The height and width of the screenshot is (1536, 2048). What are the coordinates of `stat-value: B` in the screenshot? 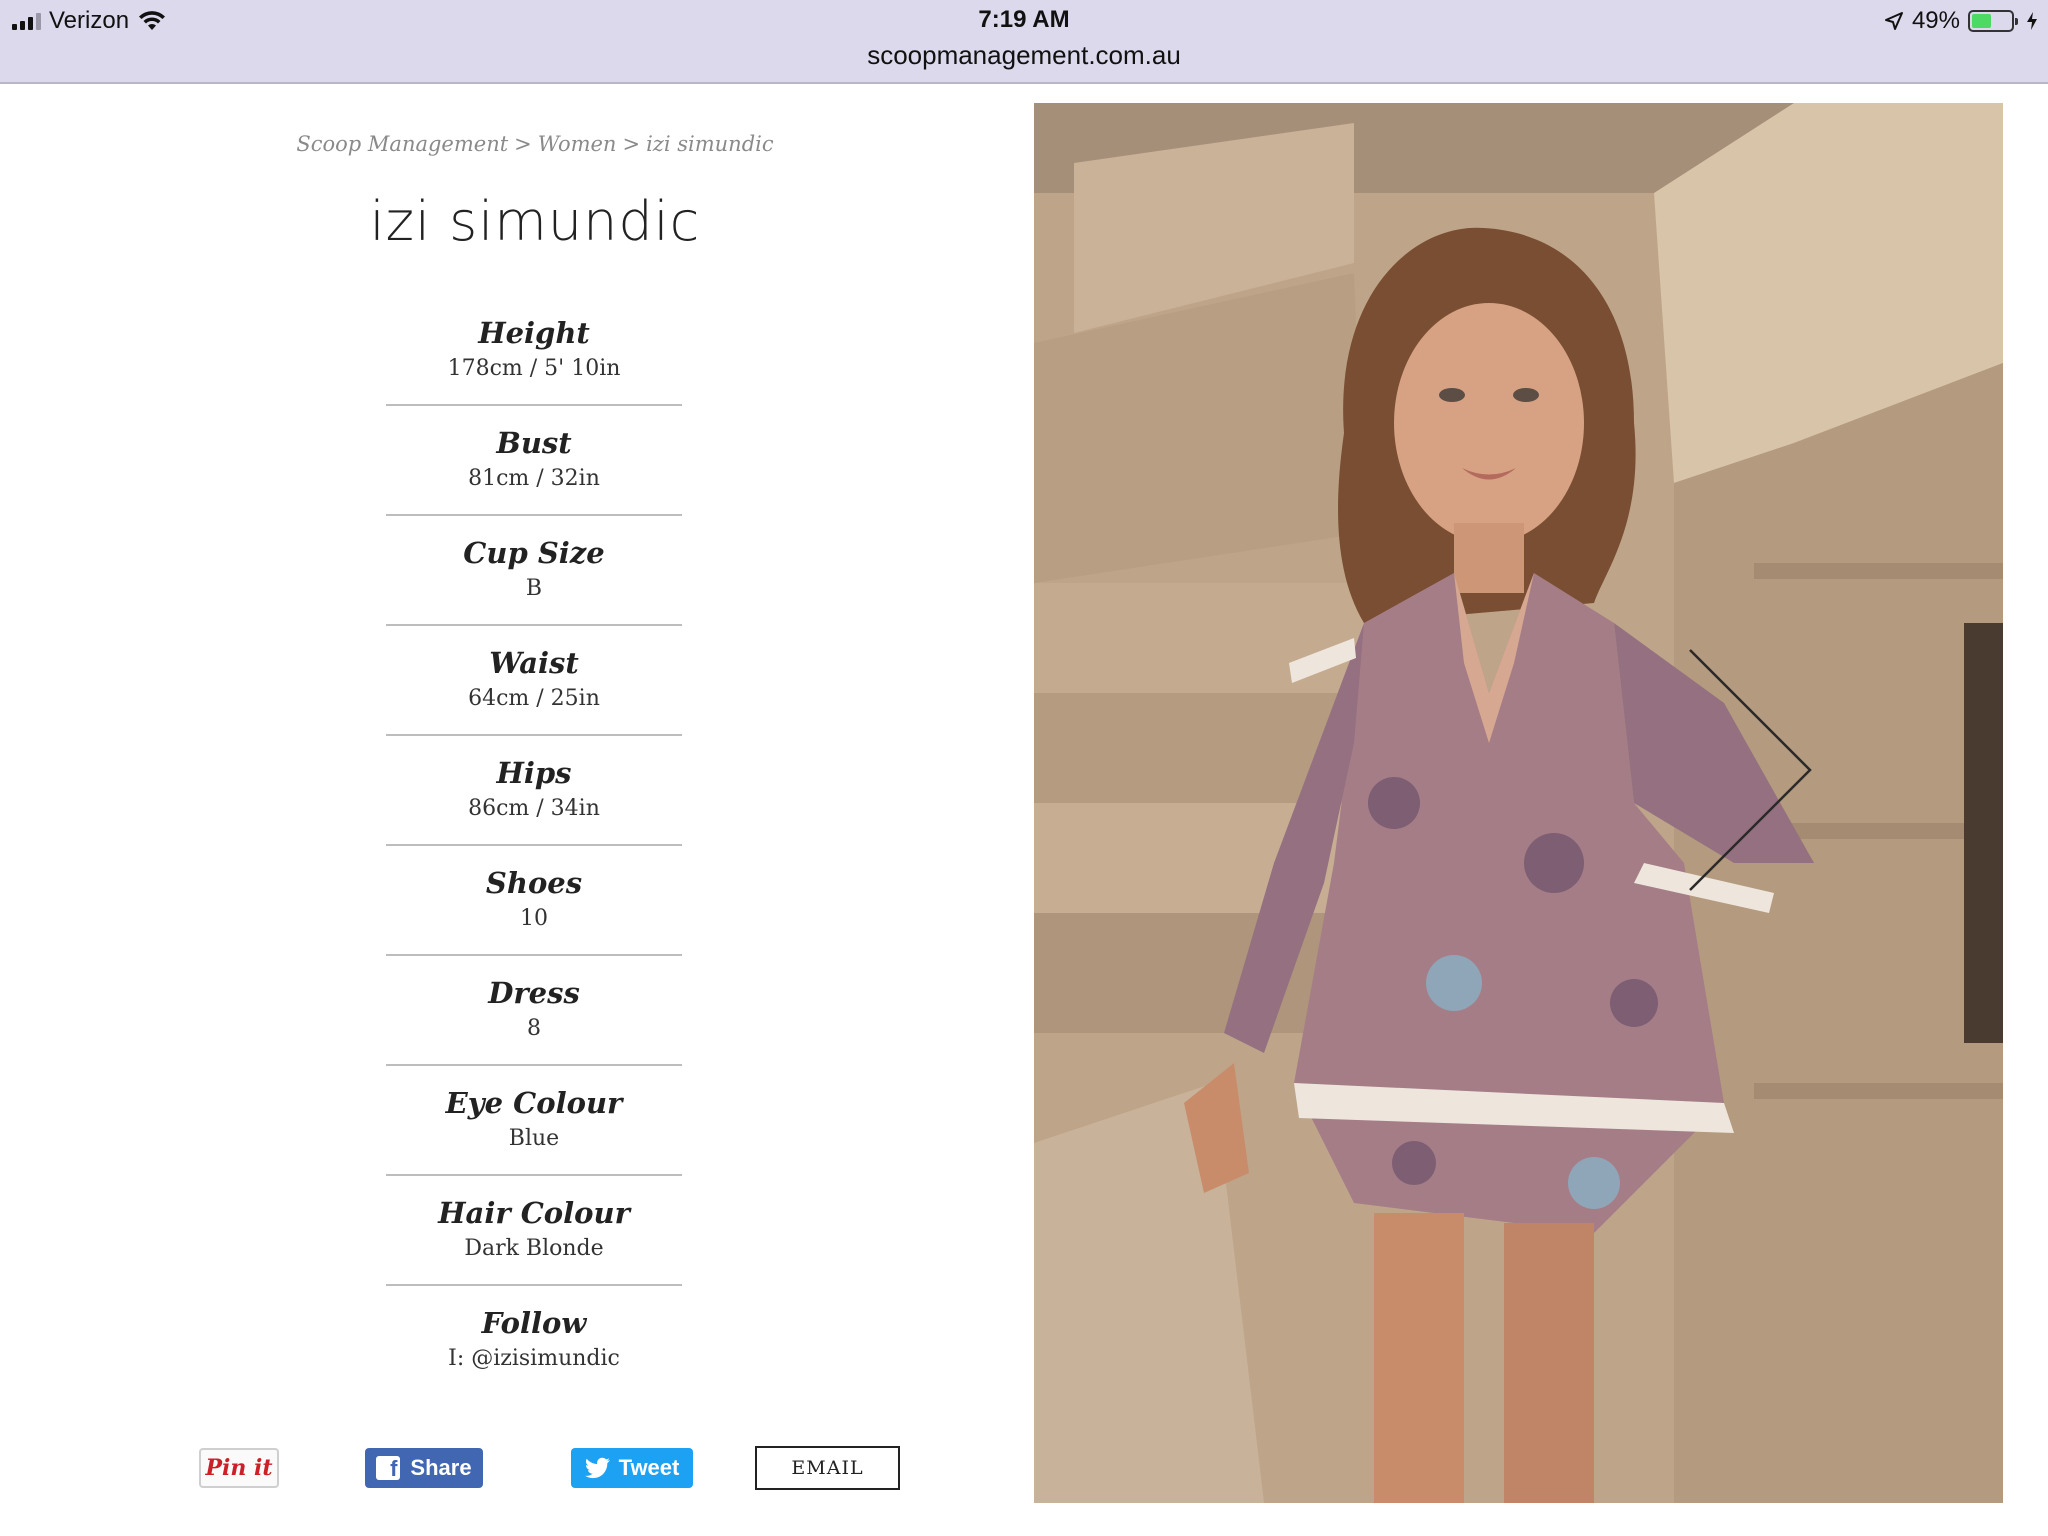 It's located at (534, 588).